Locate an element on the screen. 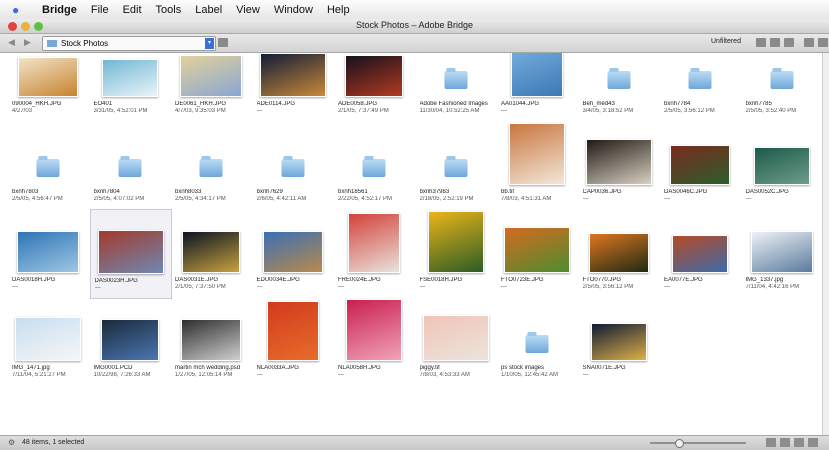 The image size is (829, 450). filter-dropdown: Unfiltered is located at coordinates (726, 41).